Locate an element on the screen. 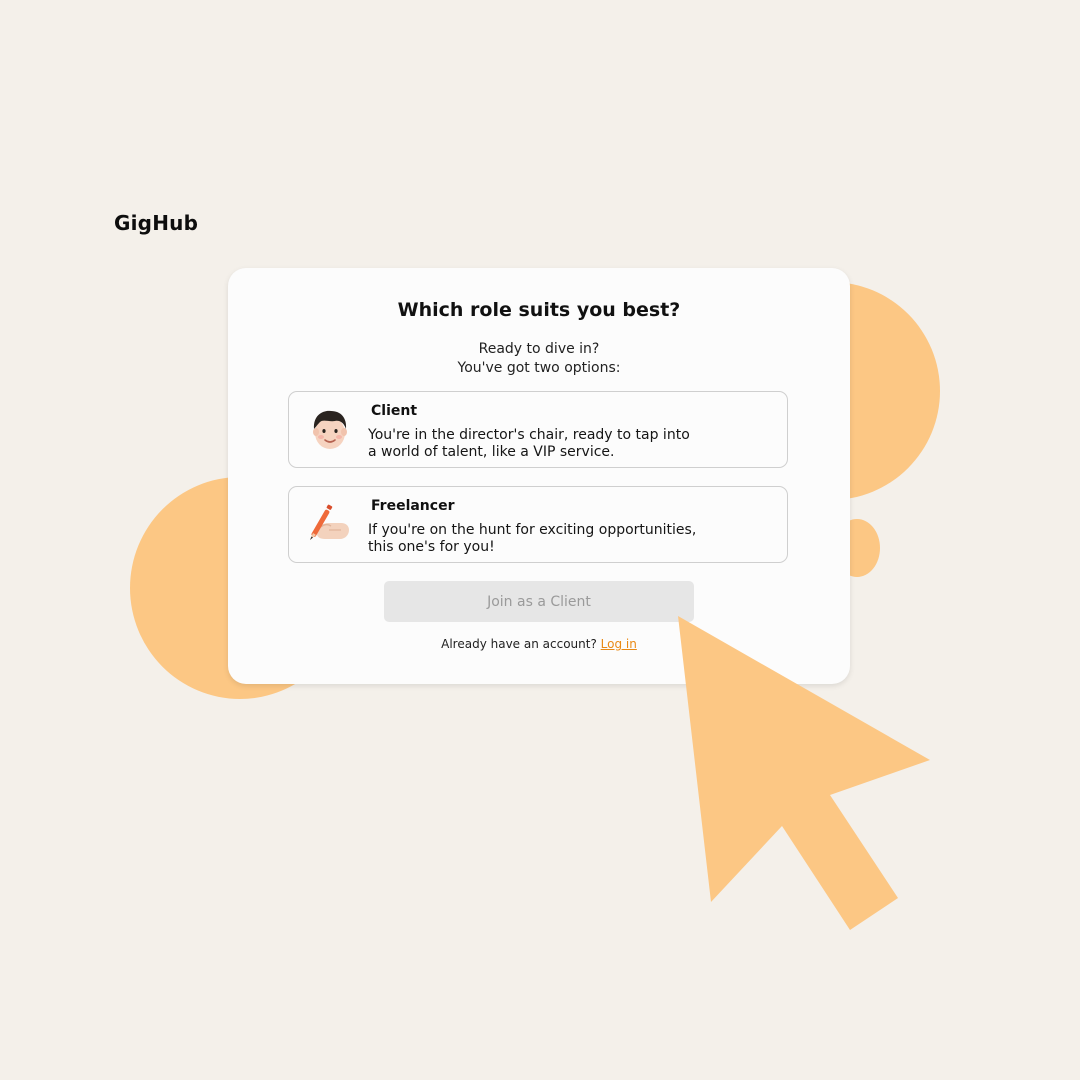 The width and height of the screenshot is (1080, 1080). card-subtitle-line-2: You've got two options: is located at coordinates (539, 368).